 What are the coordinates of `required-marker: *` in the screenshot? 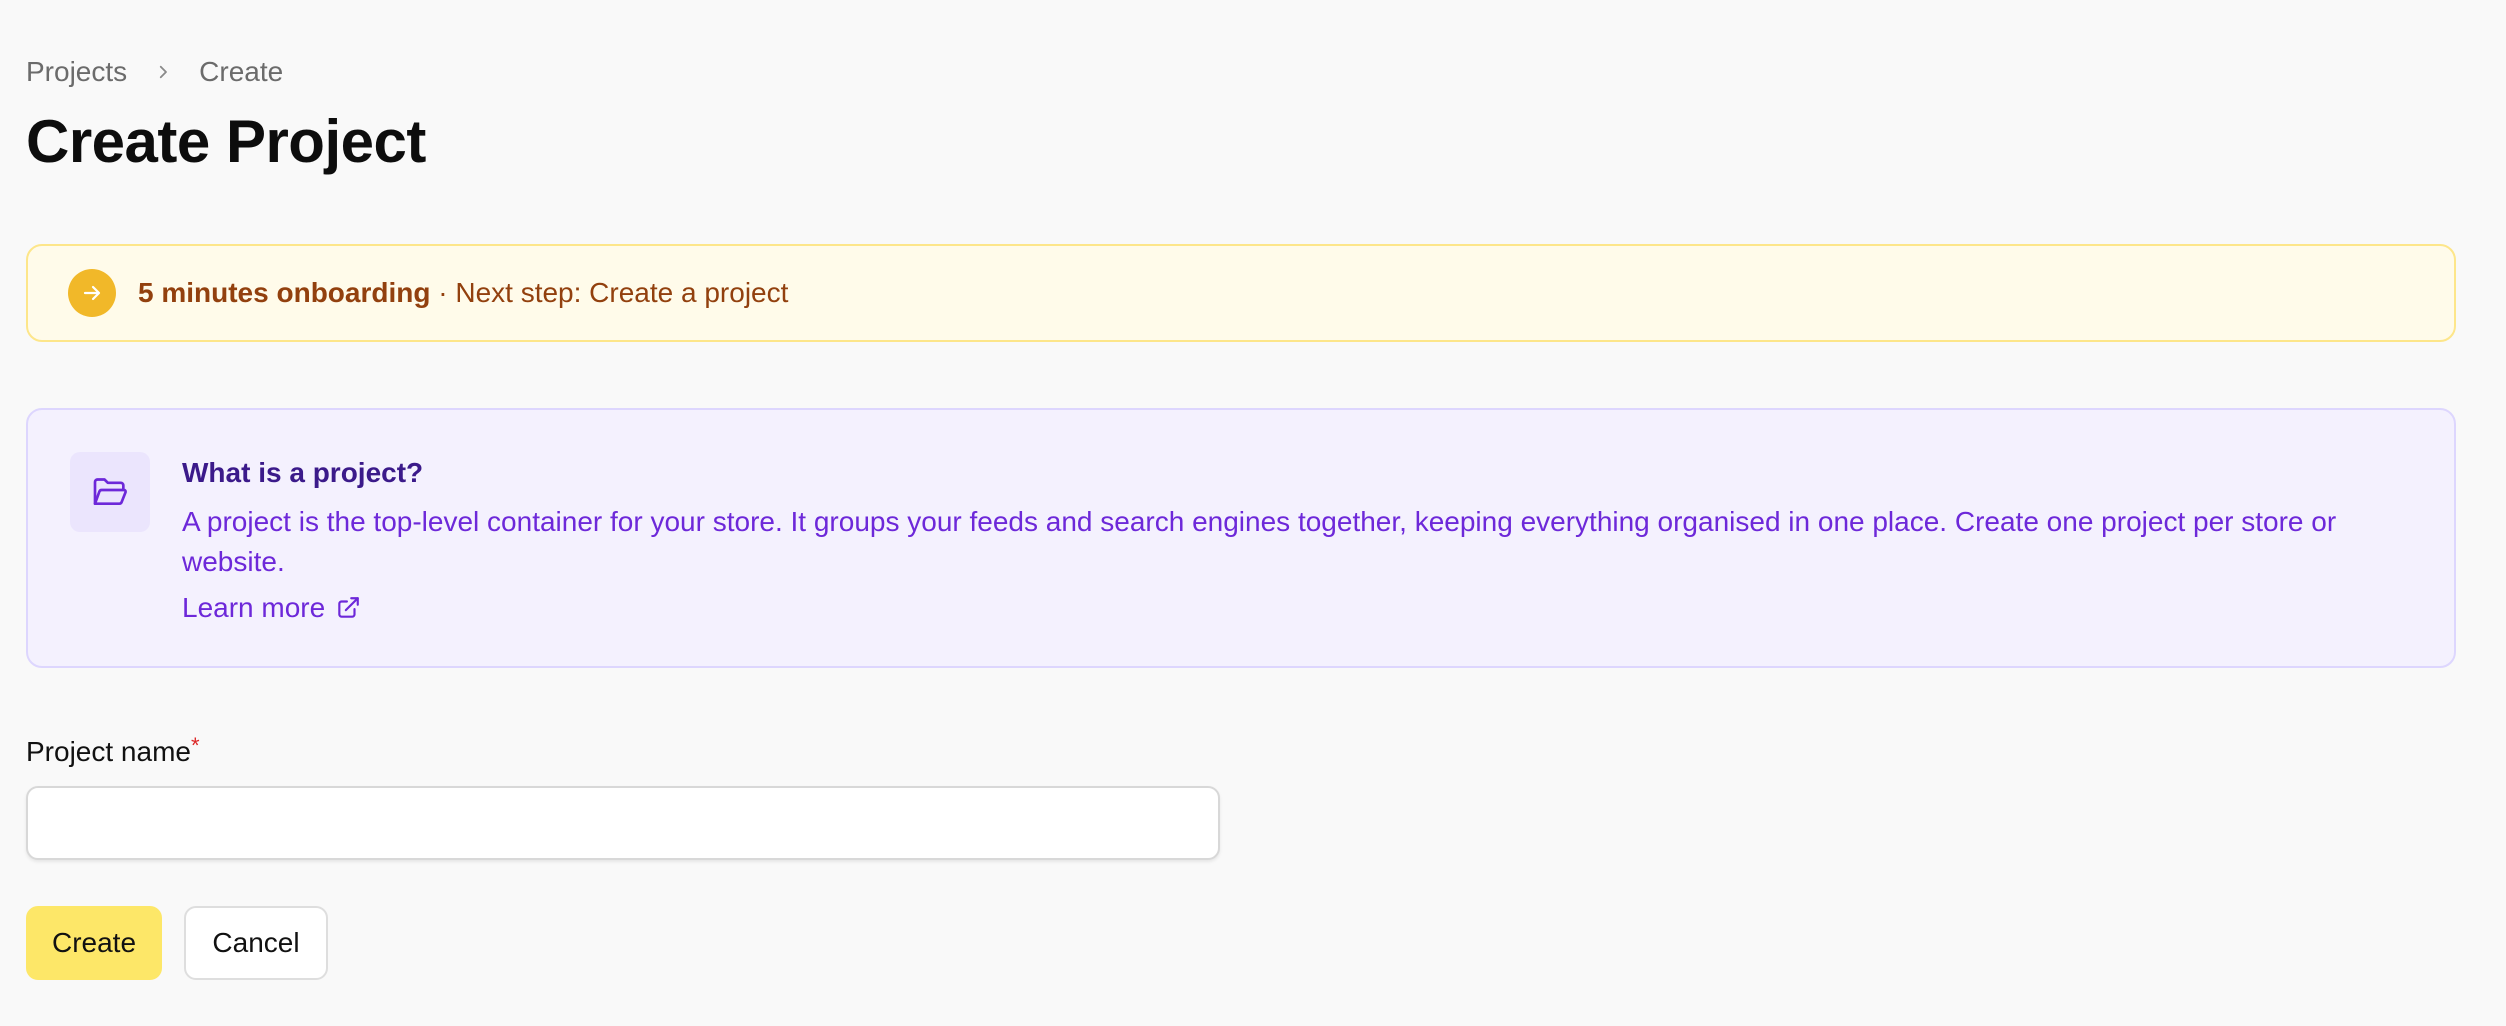 It's located at (195, 745).